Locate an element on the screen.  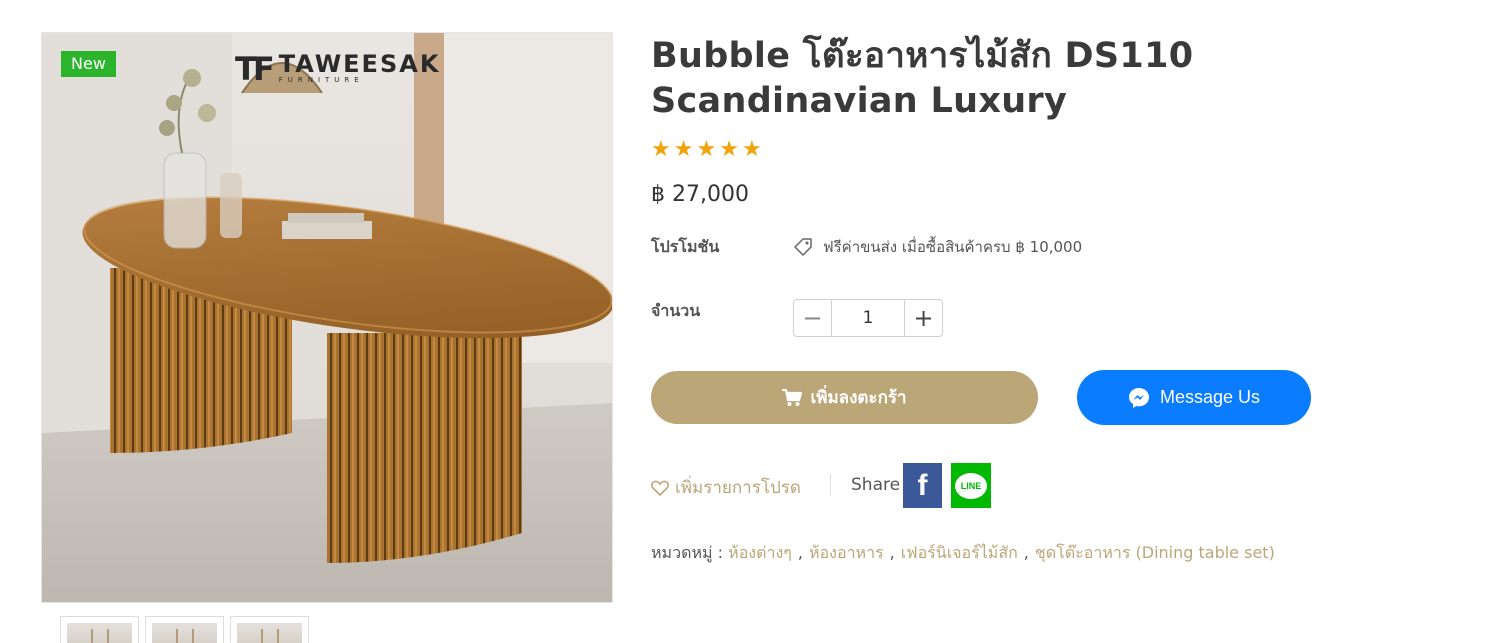
brand-name: TAWEESAK is located at coordinates (359, 64).